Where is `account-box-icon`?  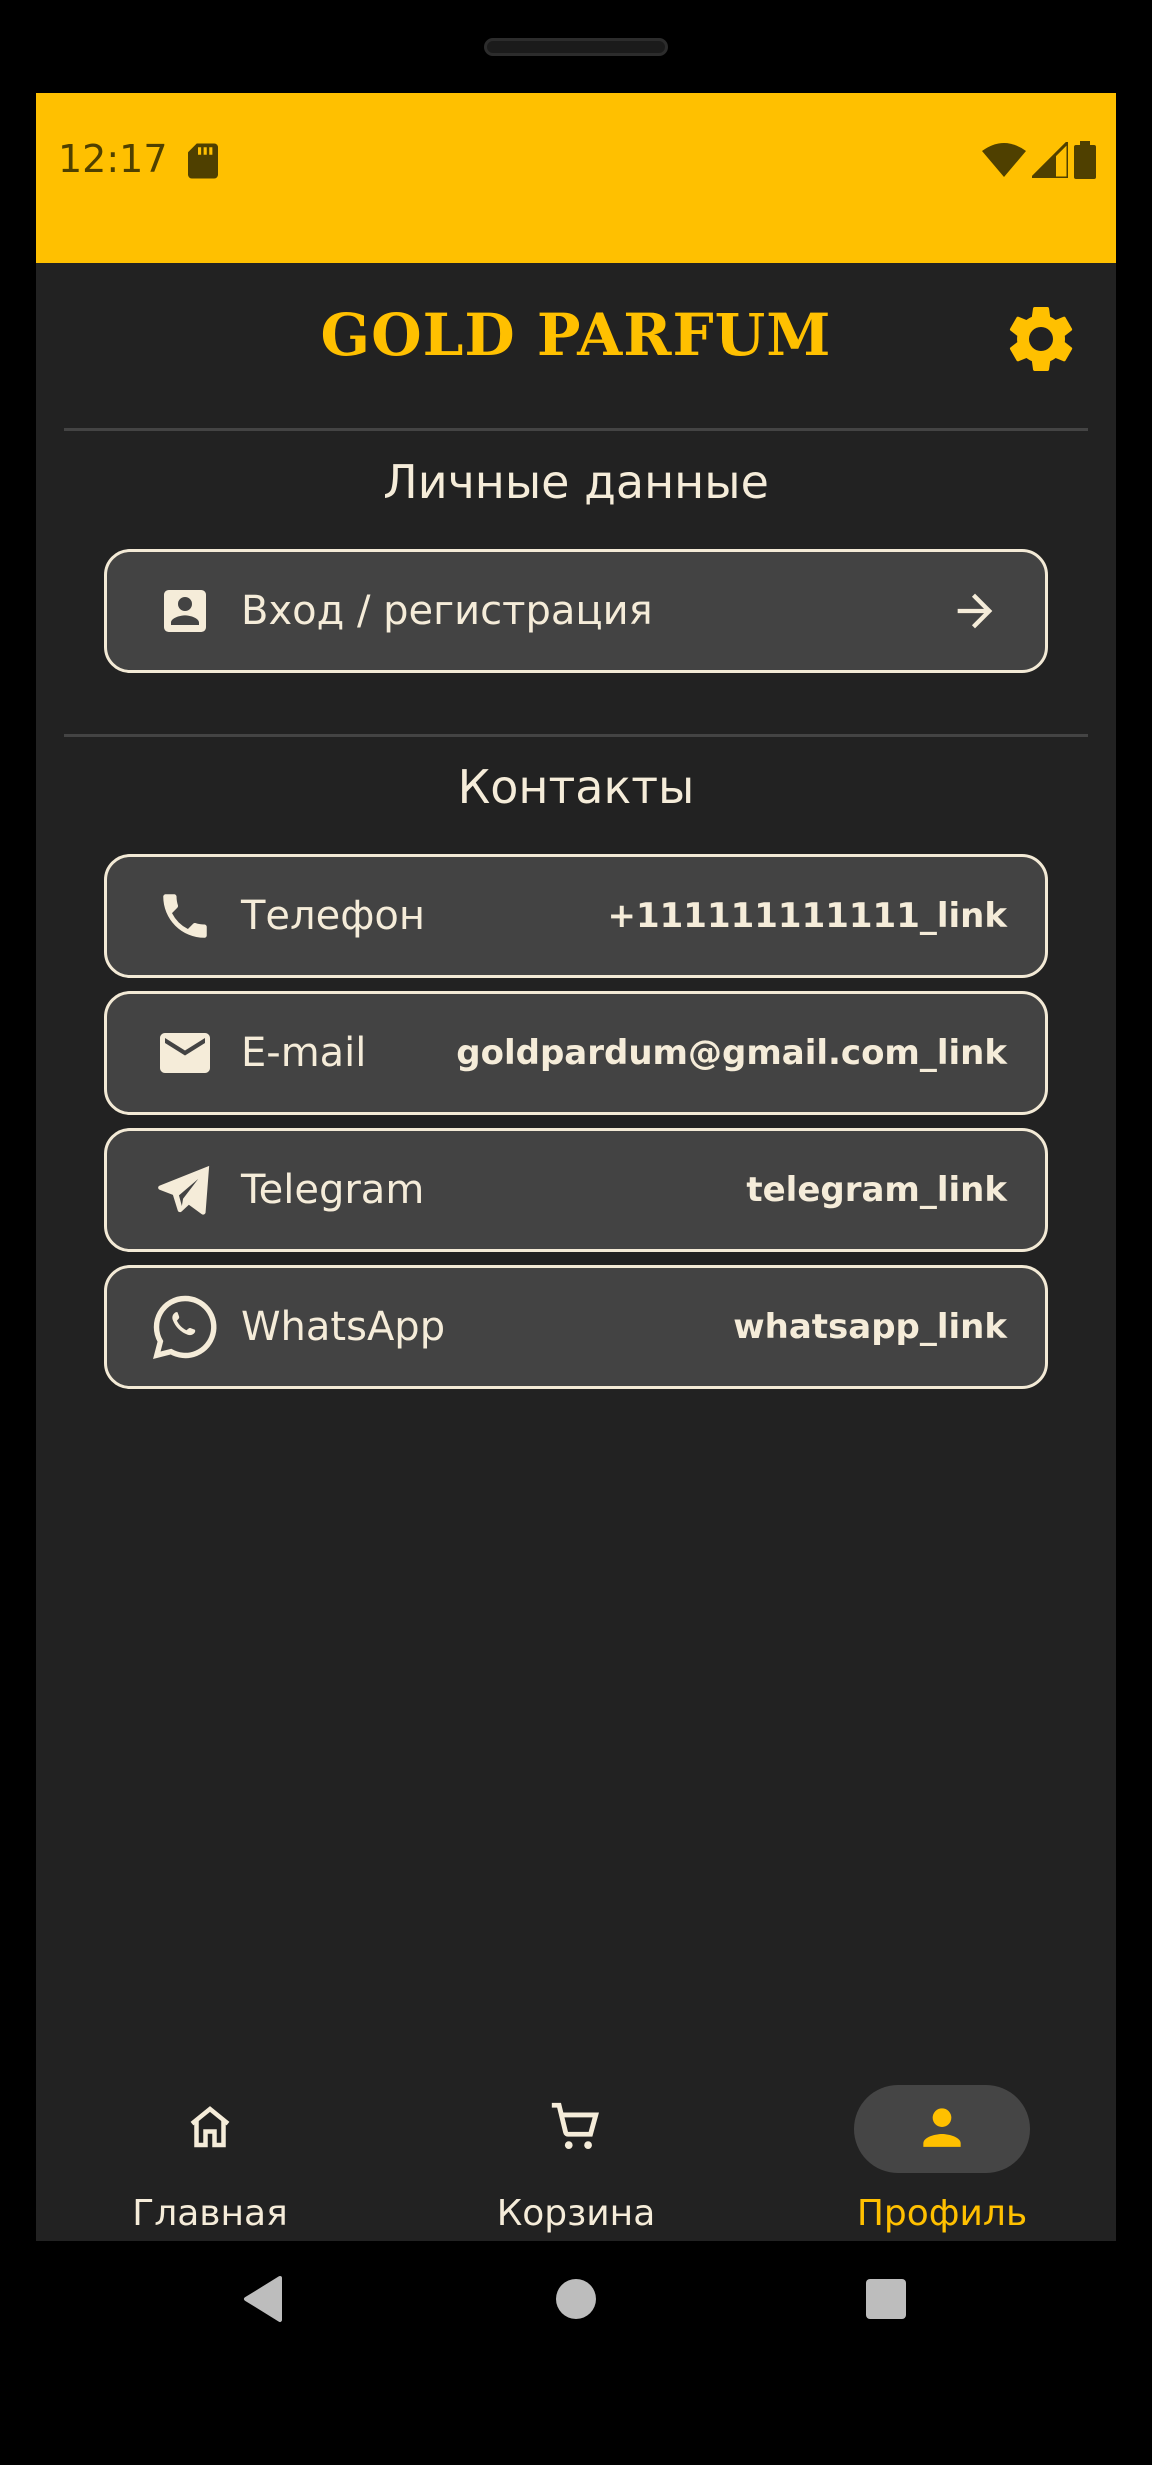 account-box-icon is located at coordinates (185, 611).